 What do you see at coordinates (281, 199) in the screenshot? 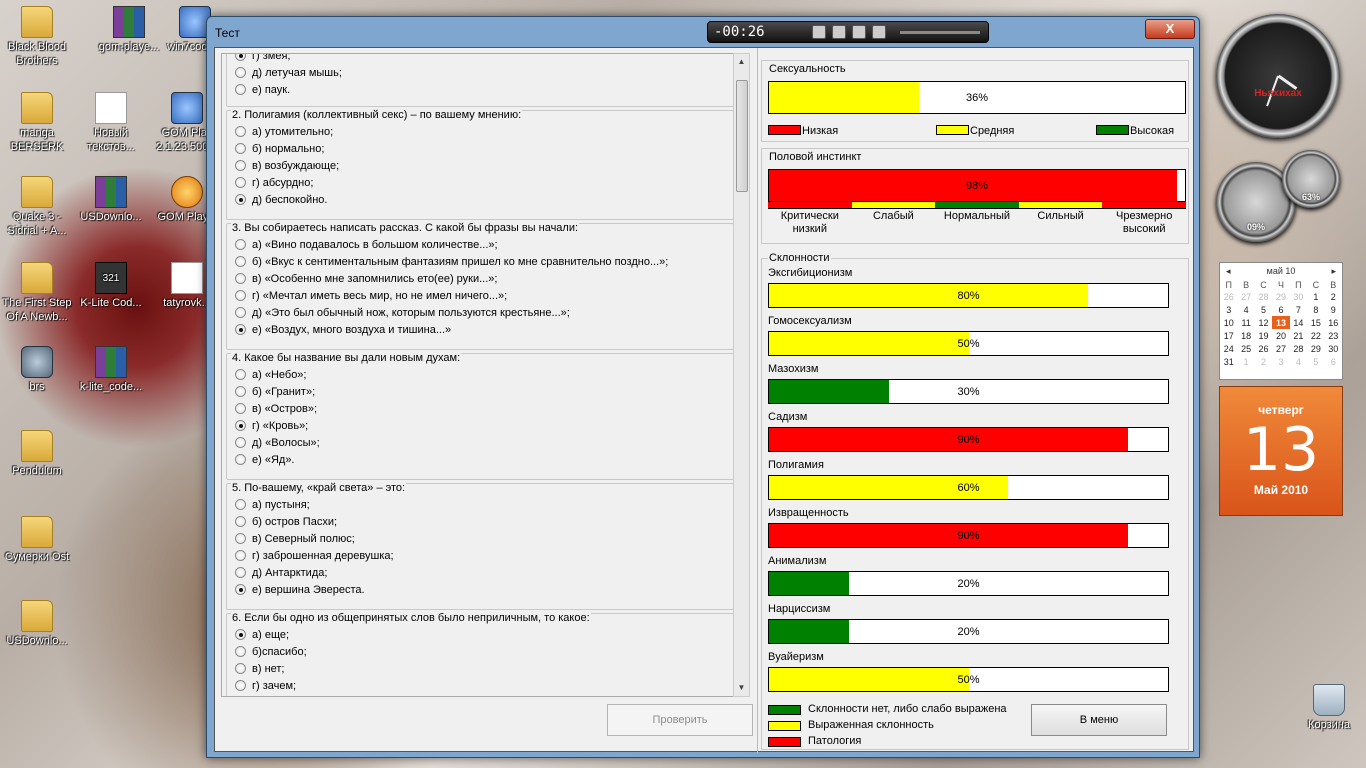
I see `answer-option: д) беспокойно.` at bounding box center [281, 199].